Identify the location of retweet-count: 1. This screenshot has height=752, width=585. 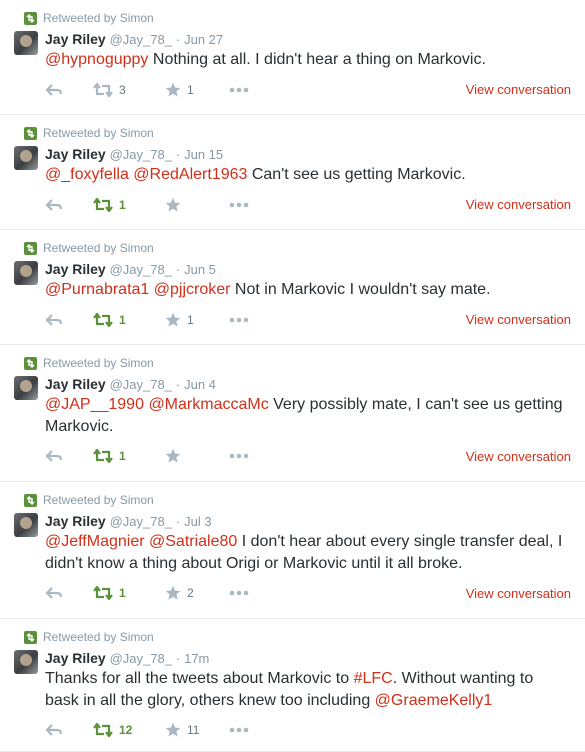
(122, 204).